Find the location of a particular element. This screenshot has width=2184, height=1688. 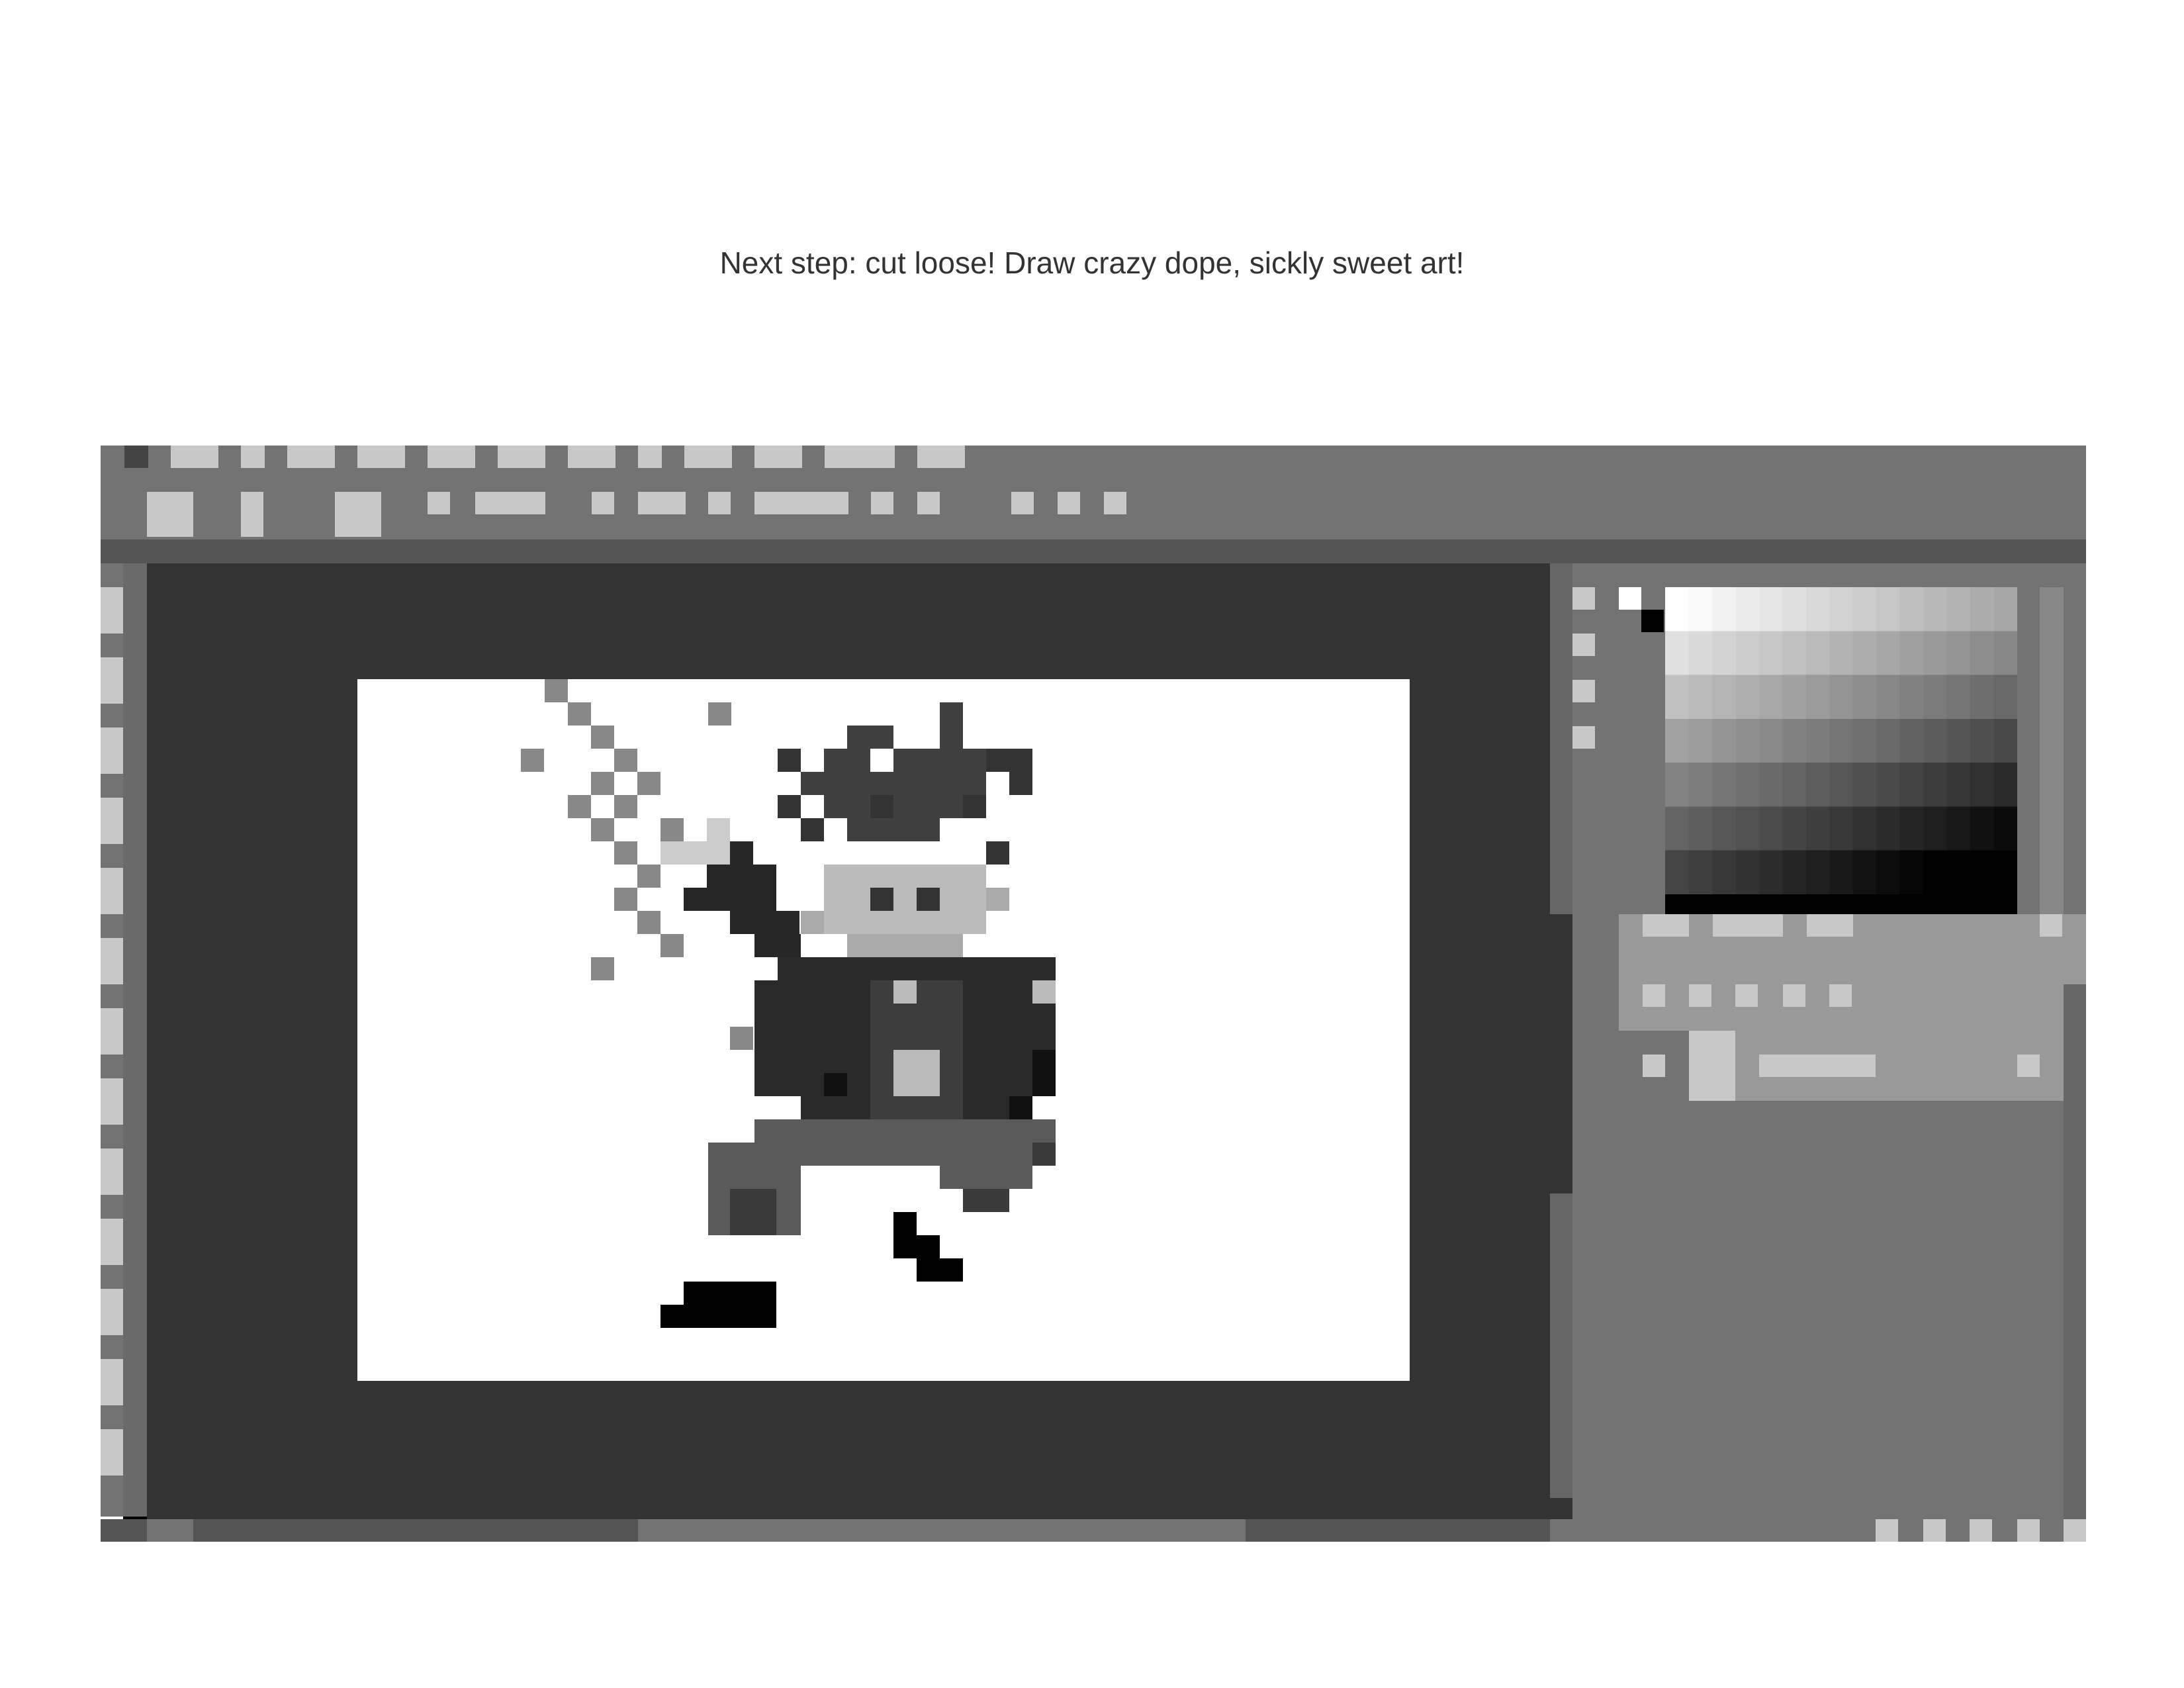

tool-eyedropper is located at coordinates (112, 961).